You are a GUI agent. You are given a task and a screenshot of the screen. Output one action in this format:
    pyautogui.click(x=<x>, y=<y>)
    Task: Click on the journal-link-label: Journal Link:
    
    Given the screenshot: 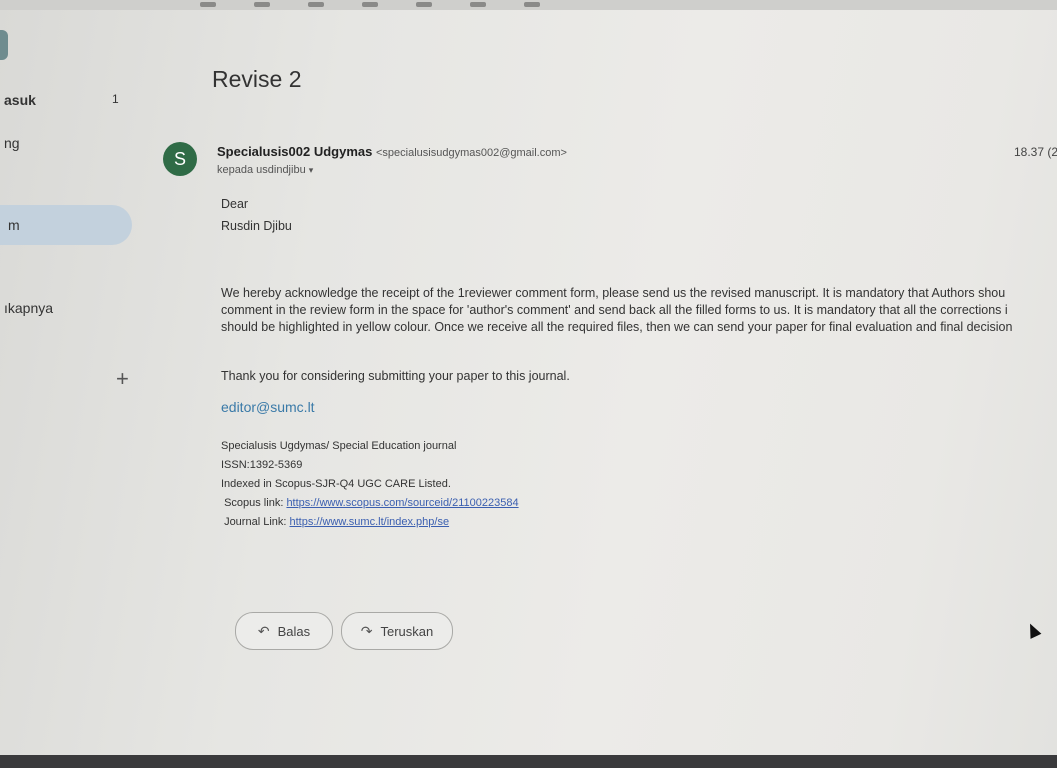 What is the action you would take?
    pyautogui.click(x=257, y=522)
    